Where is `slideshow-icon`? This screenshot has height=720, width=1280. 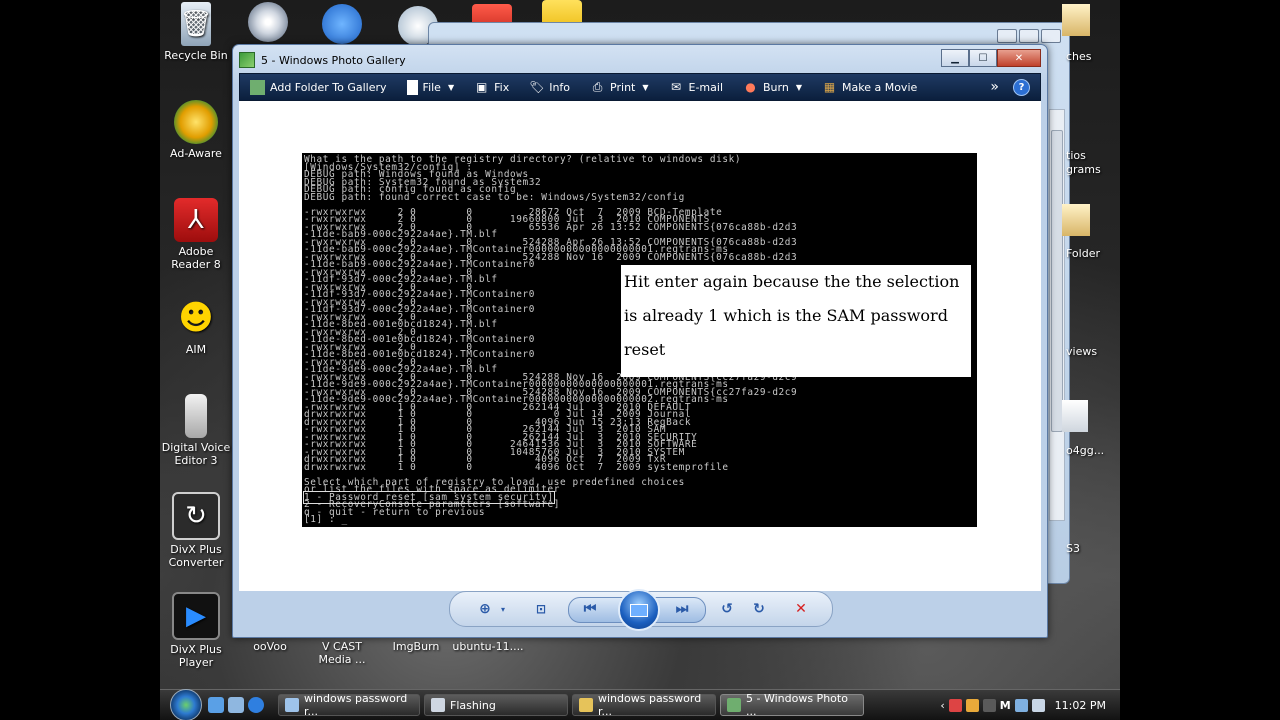 slideshow-icon is located at coordinates (639, 610).